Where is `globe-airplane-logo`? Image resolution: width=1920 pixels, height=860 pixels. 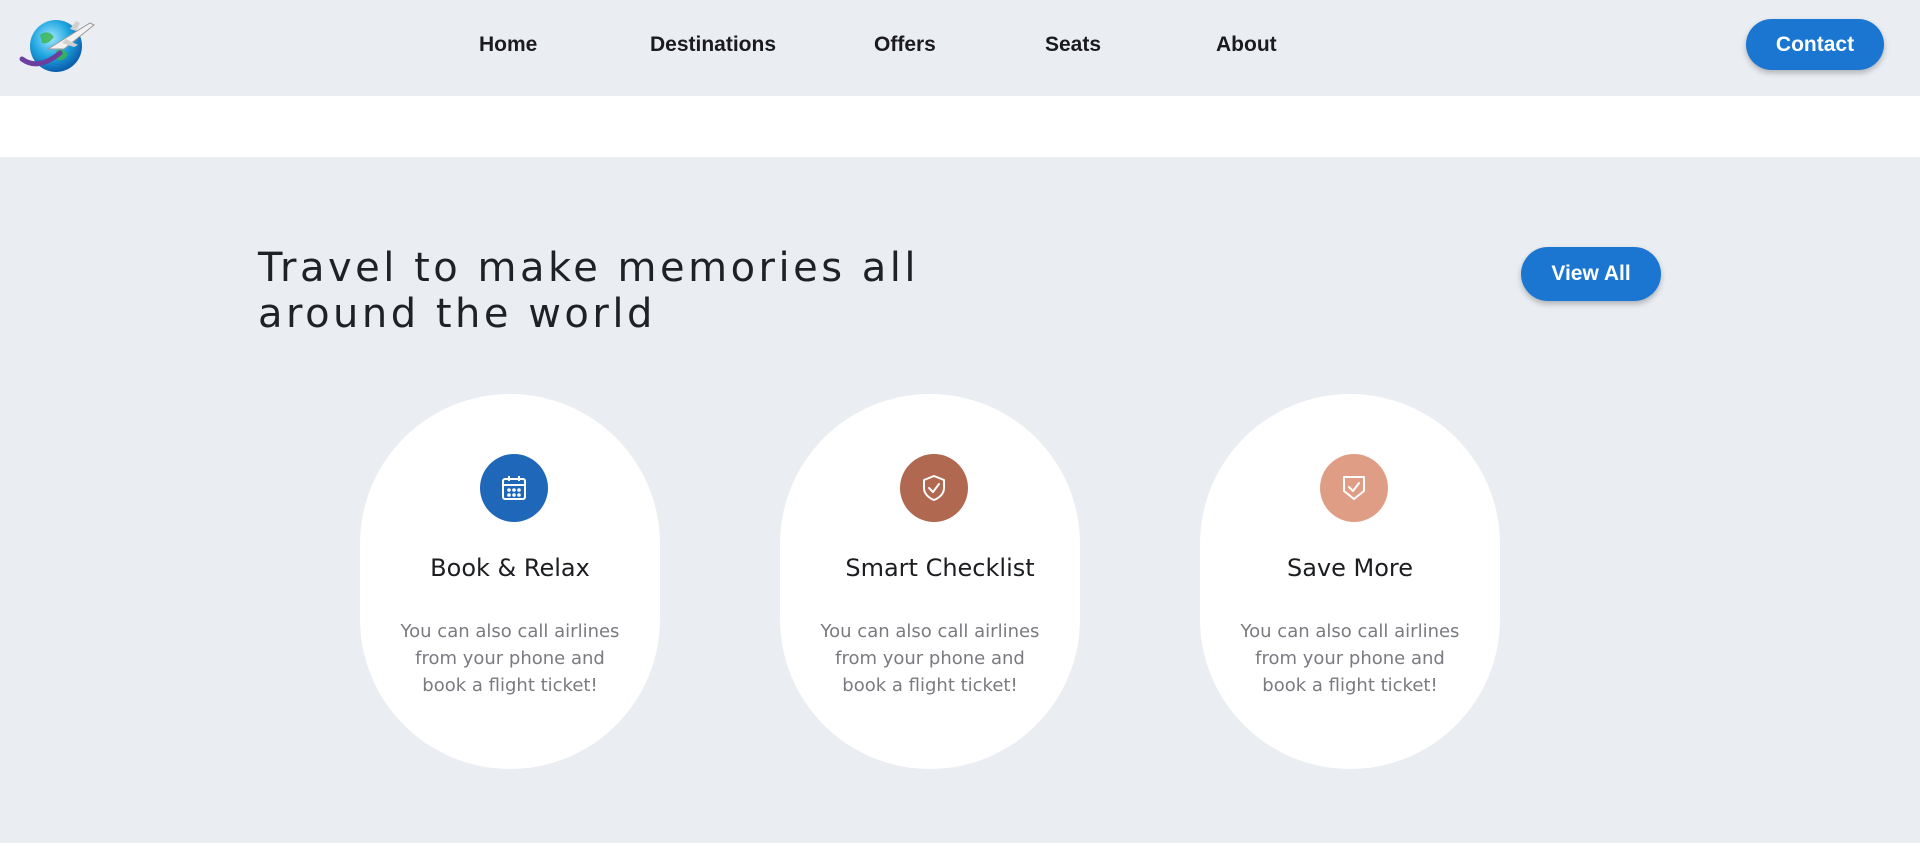
globe-airplane-logo is located at coordinates (58, 45).